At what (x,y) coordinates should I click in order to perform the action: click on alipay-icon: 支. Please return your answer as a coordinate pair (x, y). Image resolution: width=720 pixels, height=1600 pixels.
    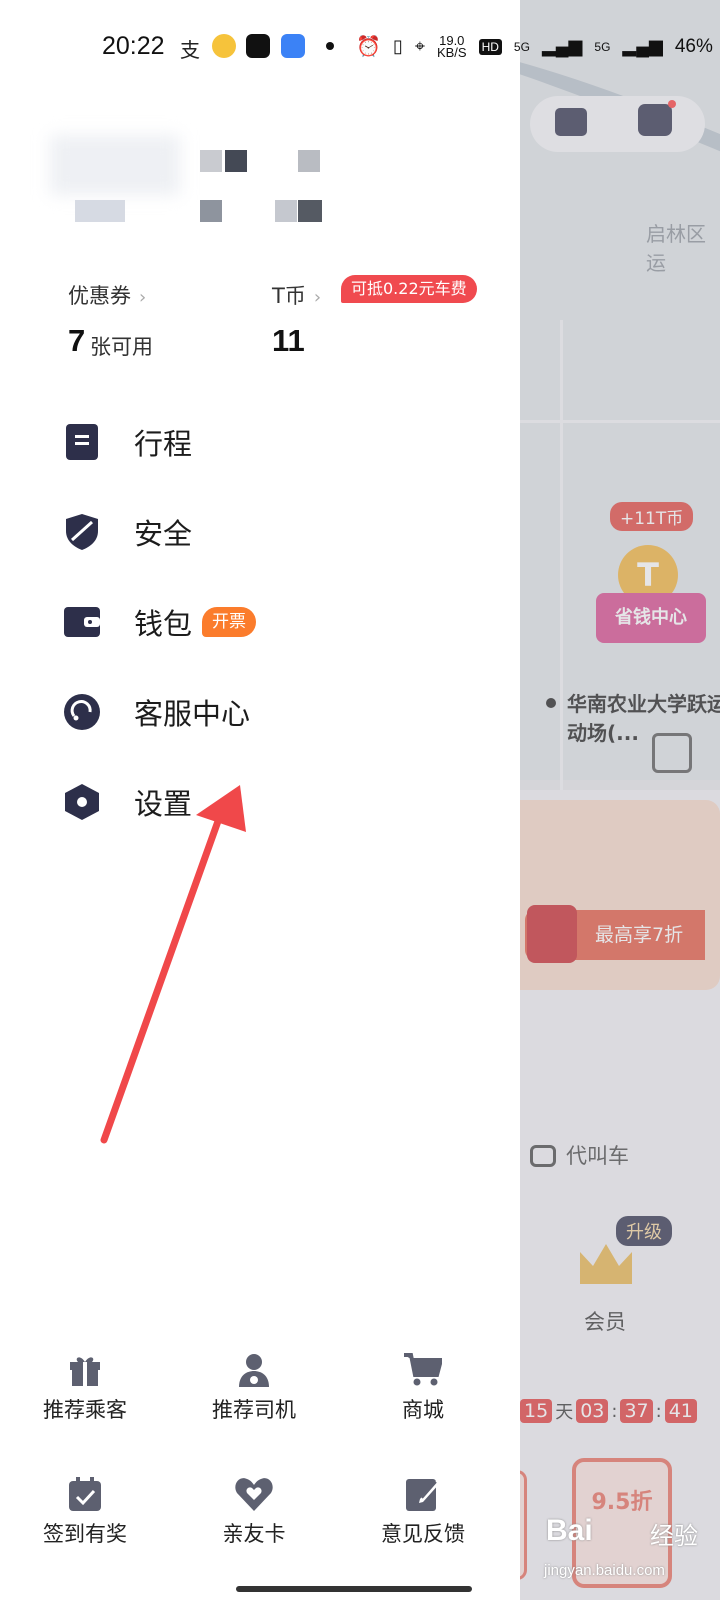
    Looking at the image, I should click on (190, 50).